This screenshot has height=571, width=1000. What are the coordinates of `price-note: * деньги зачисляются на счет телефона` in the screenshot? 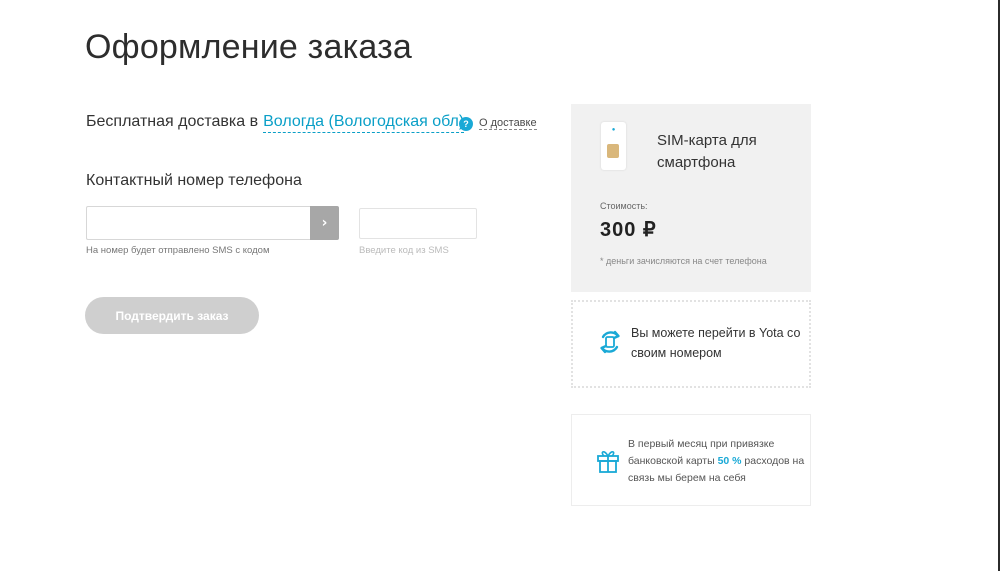 It's located at (683, 261).